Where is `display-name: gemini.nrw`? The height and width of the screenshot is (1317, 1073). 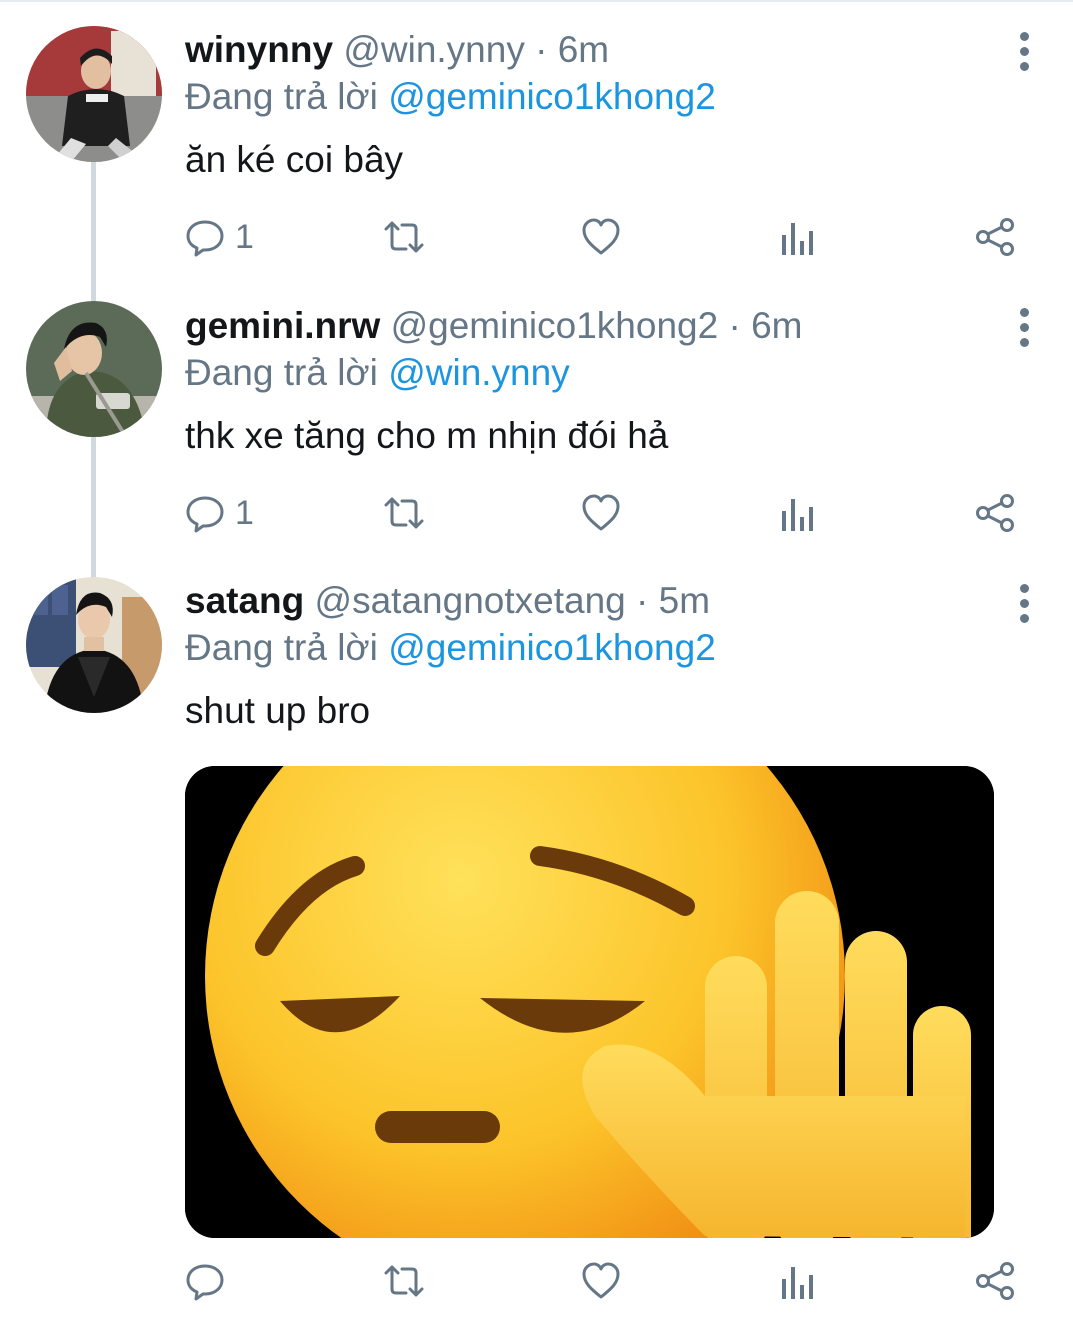 display-name: gemini.nrw is located at coordinates (282, 325).